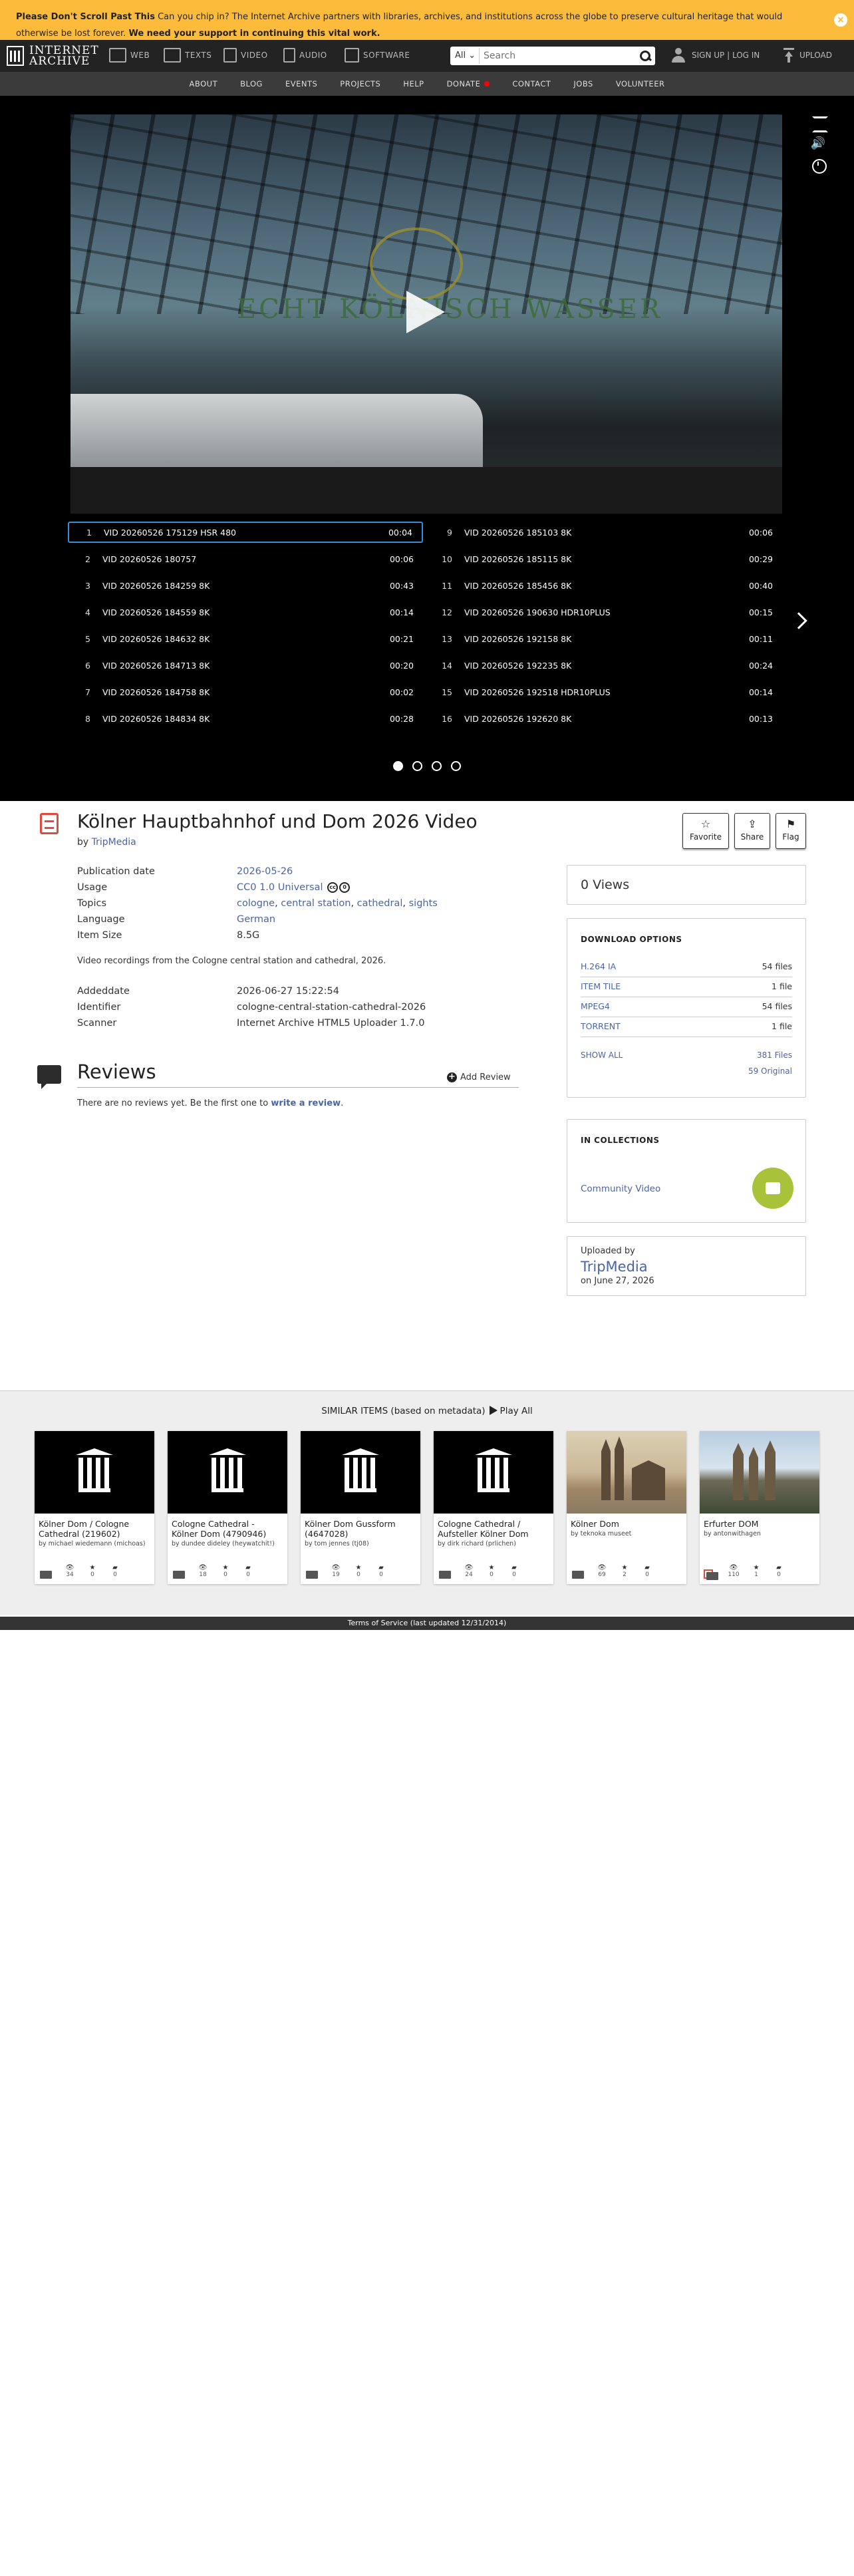 The height and width of the screenshot is (2576, 854). I want to click on internet-archive-logo: INTERNET ARCHIVE, so click(53, 56).